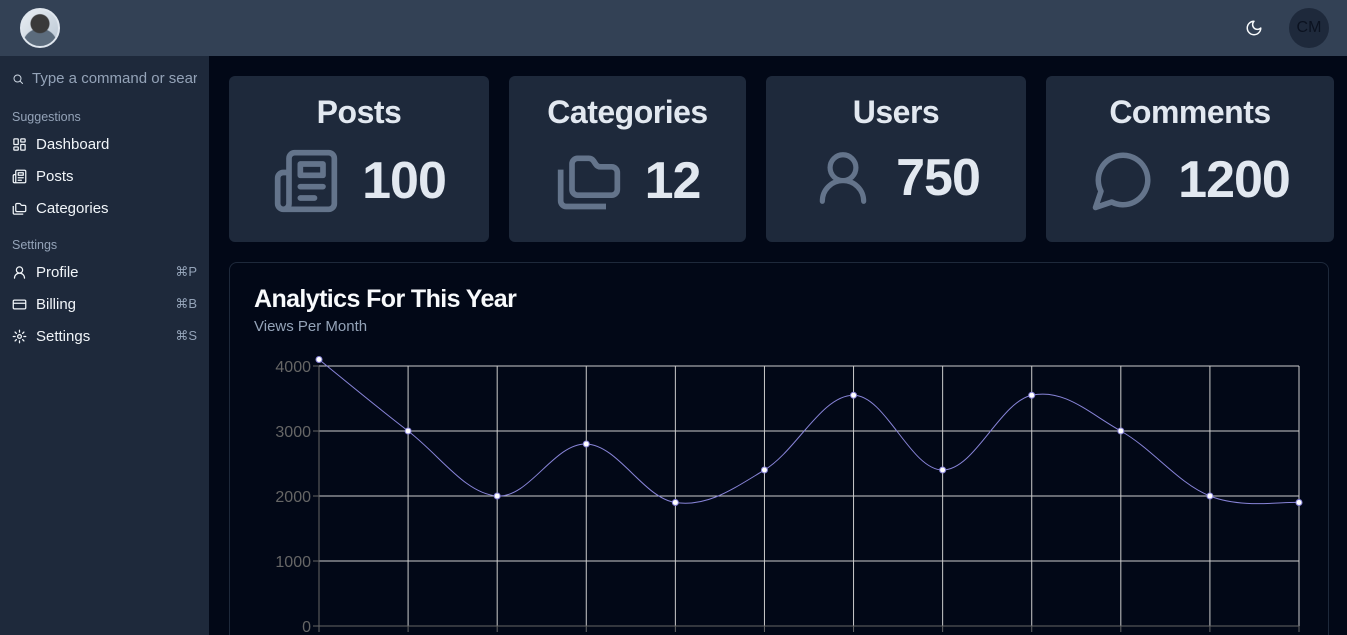  Describe the element at coordinates (673, 181) in the screenshot. I see `stat-value: 12` at that location.